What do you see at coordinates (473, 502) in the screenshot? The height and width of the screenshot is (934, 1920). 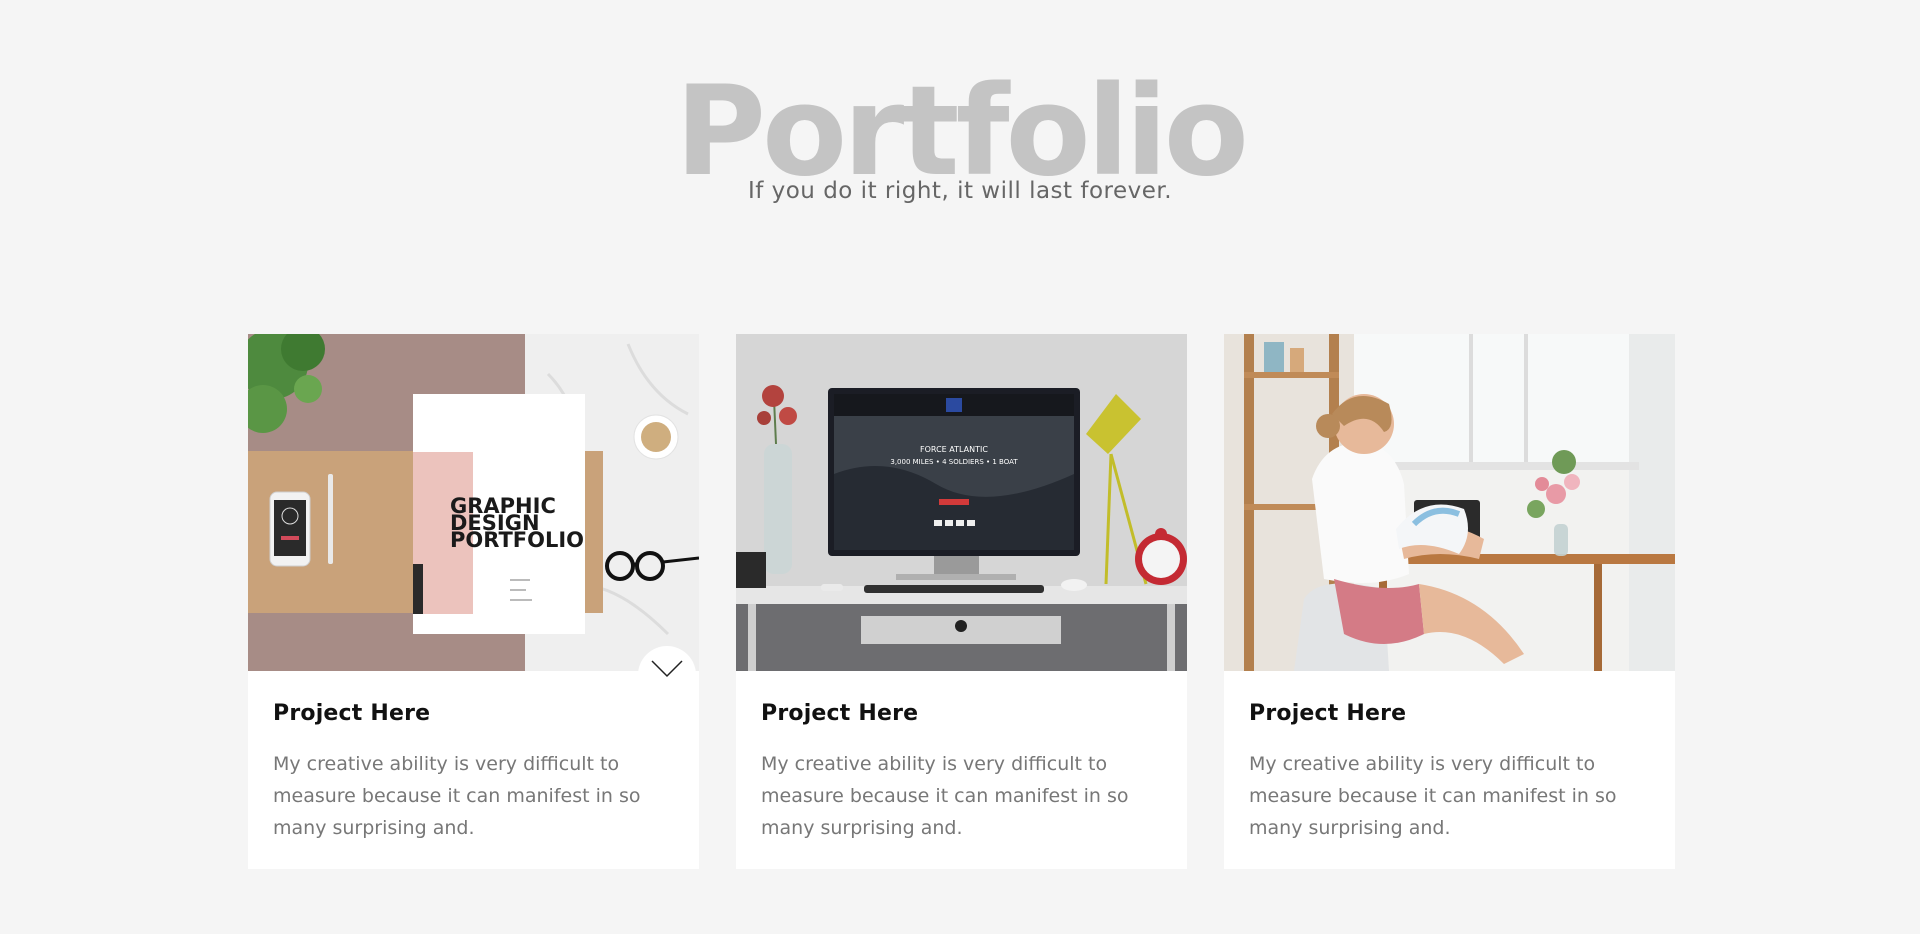 I see `project-image-graphic-design: GRAPHIC DESIGN PORTFOLIO` at bounding box center [473, 502].